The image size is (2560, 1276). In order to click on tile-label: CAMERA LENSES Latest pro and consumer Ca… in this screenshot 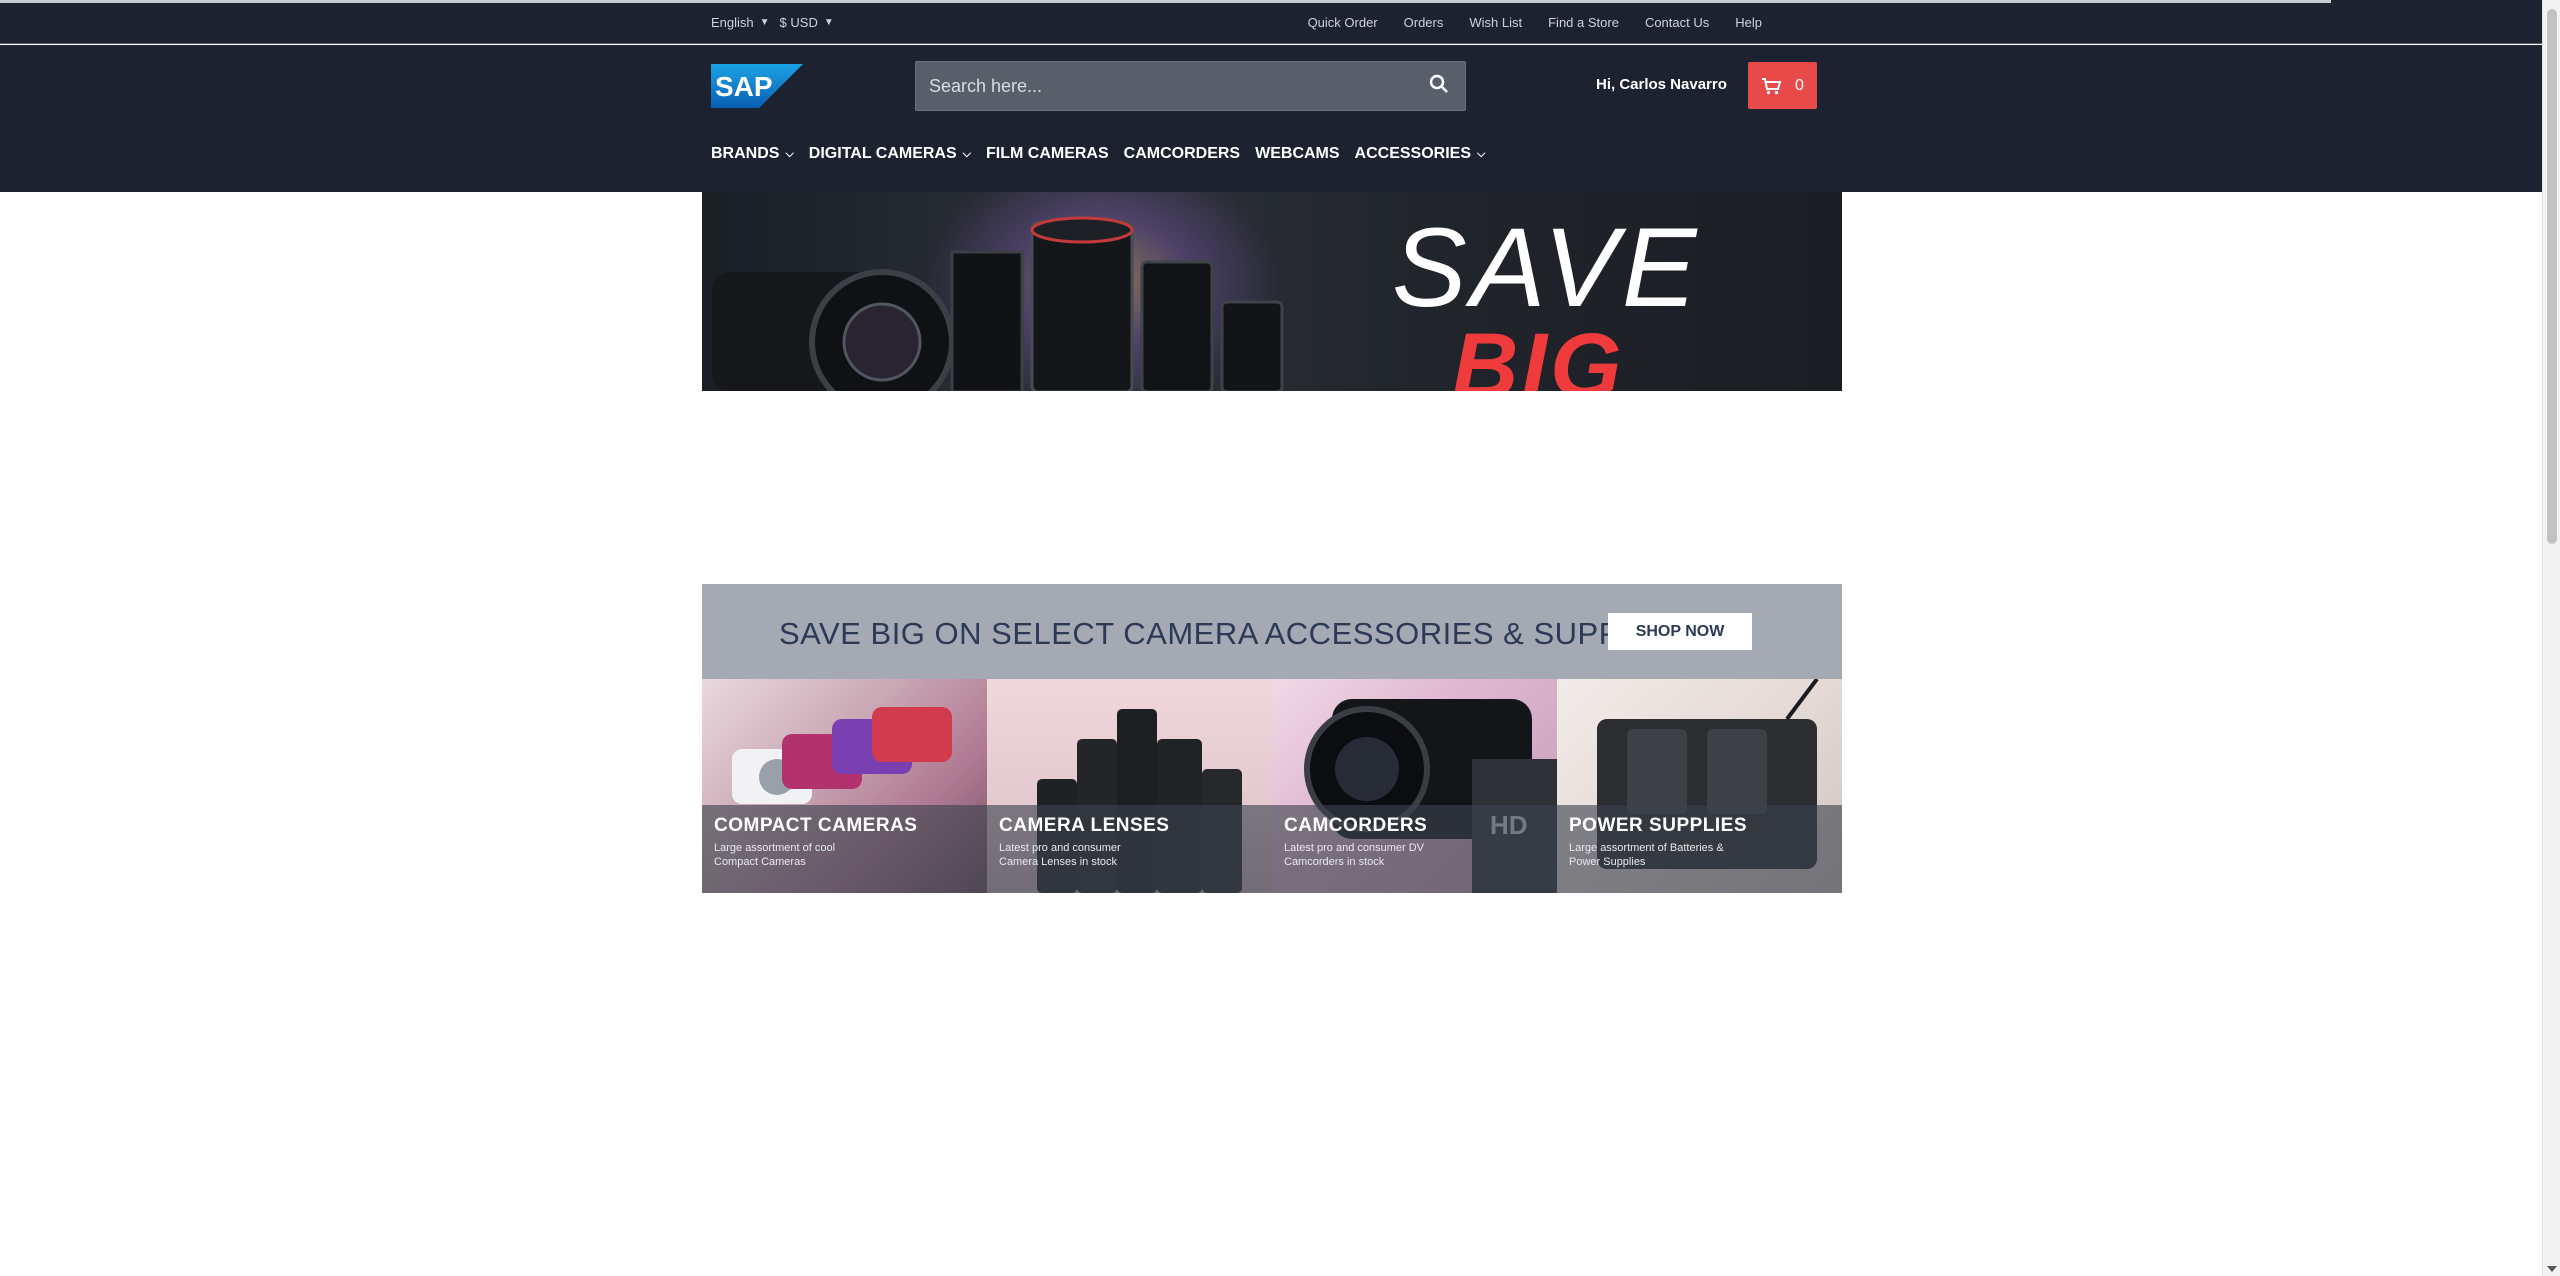, I will do `click(1129, 849)`.